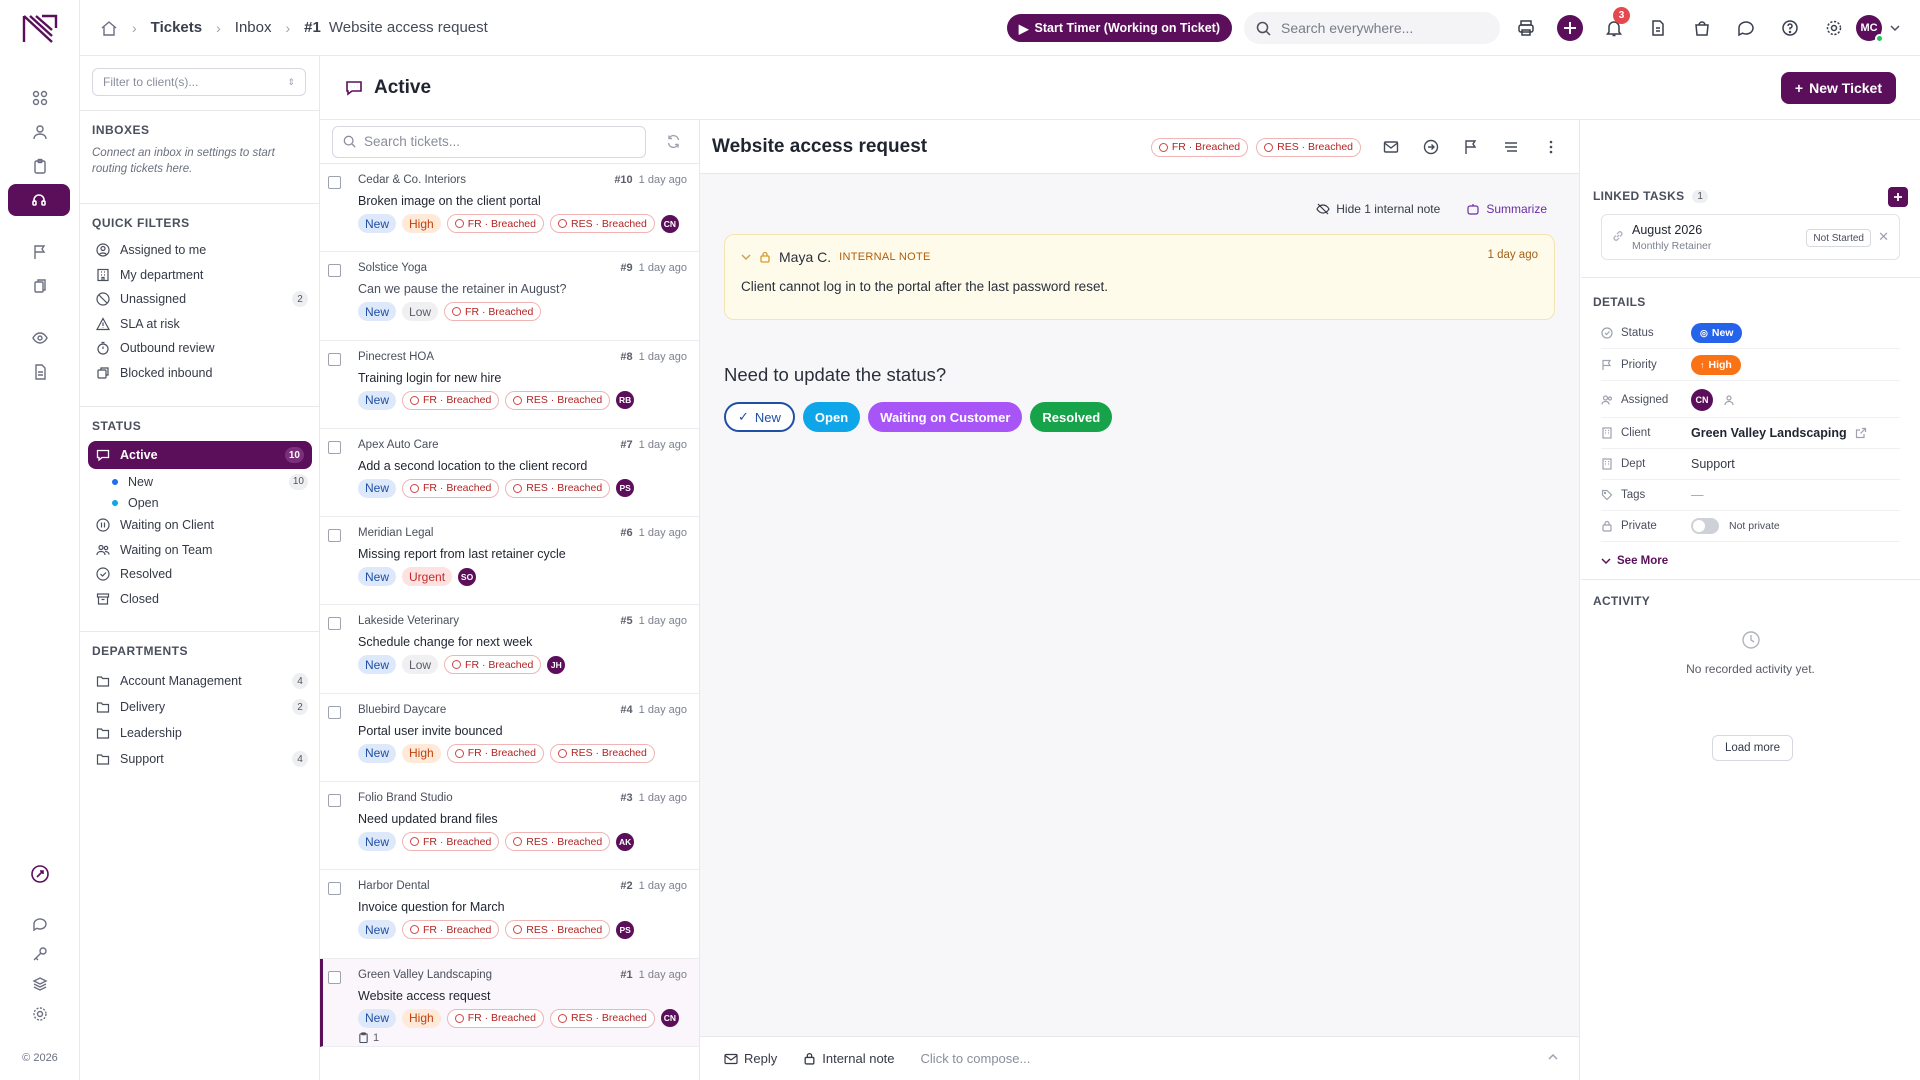 Image resolution: width=1920 pixels, height=1080 pixels. I want to click on refresh-icon, so click(673, 141).